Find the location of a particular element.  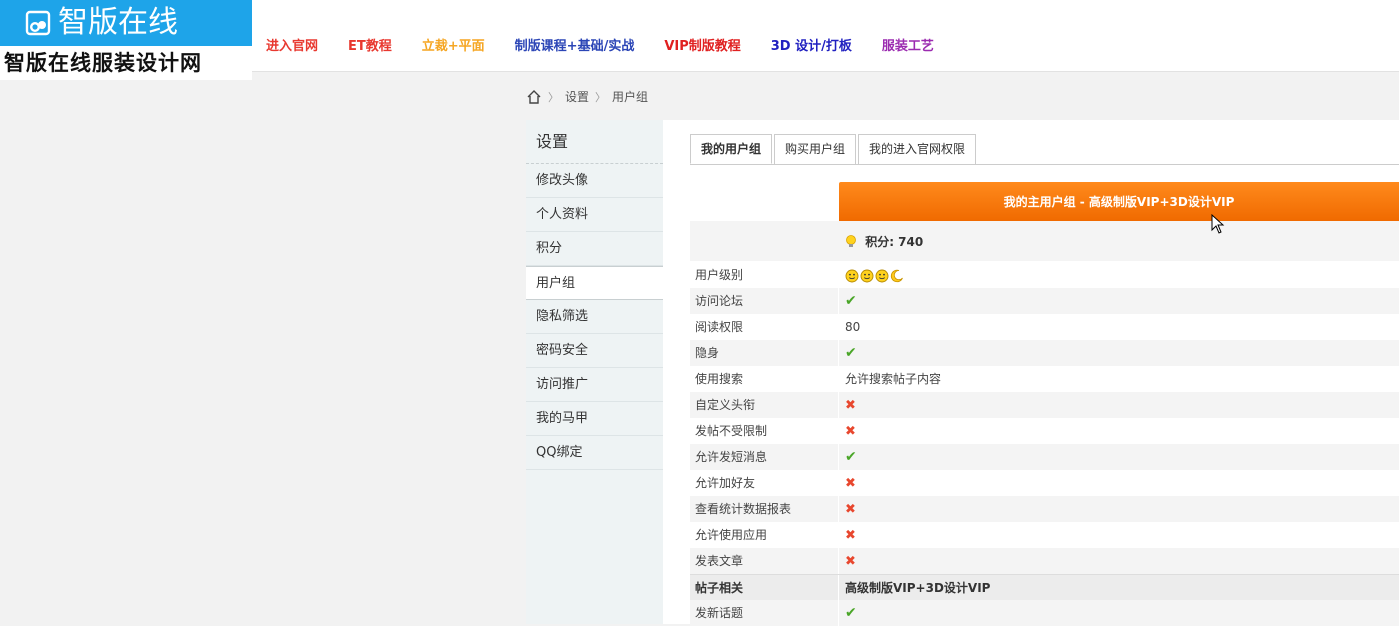

permission-row: 允许使用应用 ✖ is located at coordinates (1044, 535).